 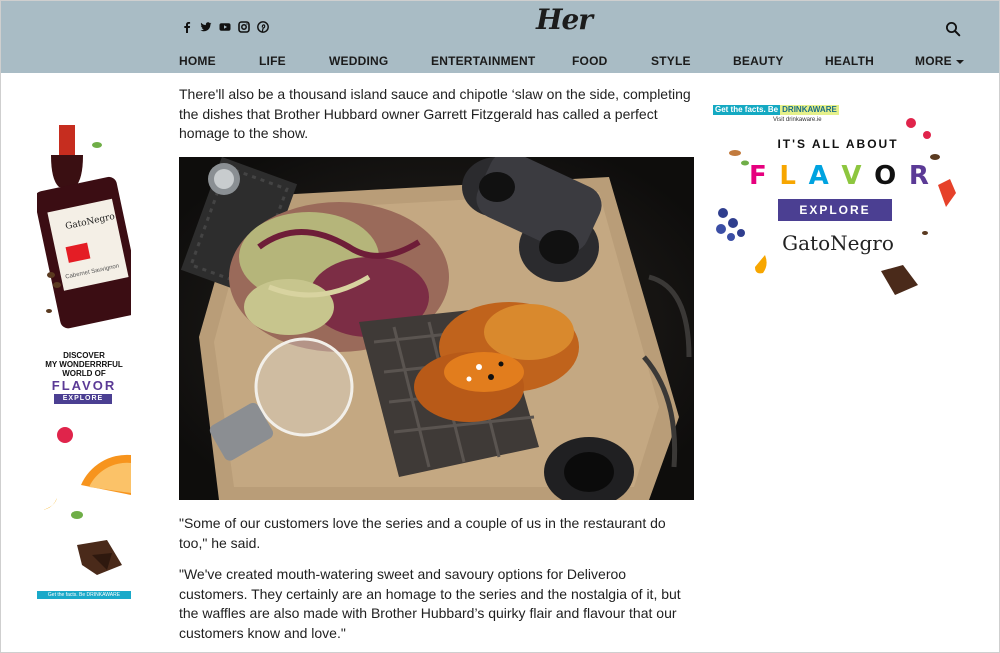 What do you see at coordinates (84, 355) in the screenshot?
I see `left-ad-line1: DISCOVER` at bounding box center [84, 355].